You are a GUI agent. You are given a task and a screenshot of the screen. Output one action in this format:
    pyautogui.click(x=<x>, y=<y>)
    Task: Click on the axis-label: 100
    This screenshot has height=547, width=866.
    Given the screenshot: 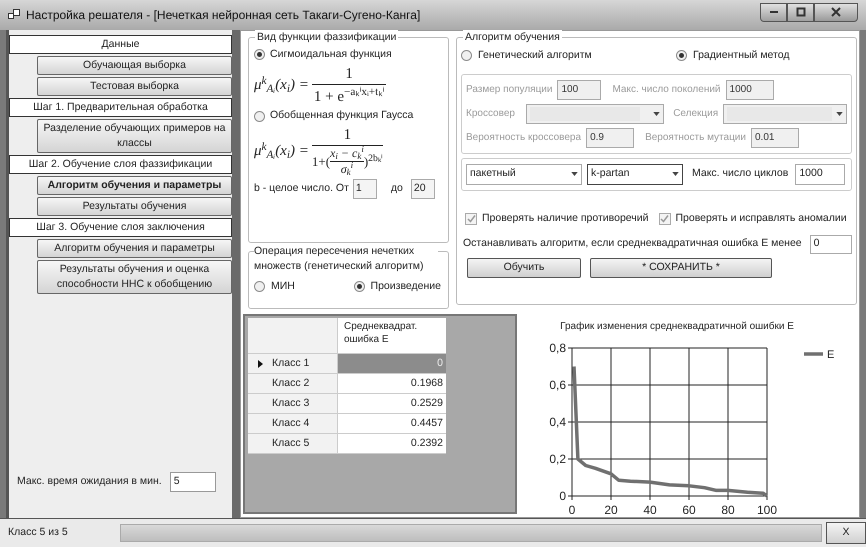 What is the action you would take?
    pyautogui.click(x=767, y=508)
    